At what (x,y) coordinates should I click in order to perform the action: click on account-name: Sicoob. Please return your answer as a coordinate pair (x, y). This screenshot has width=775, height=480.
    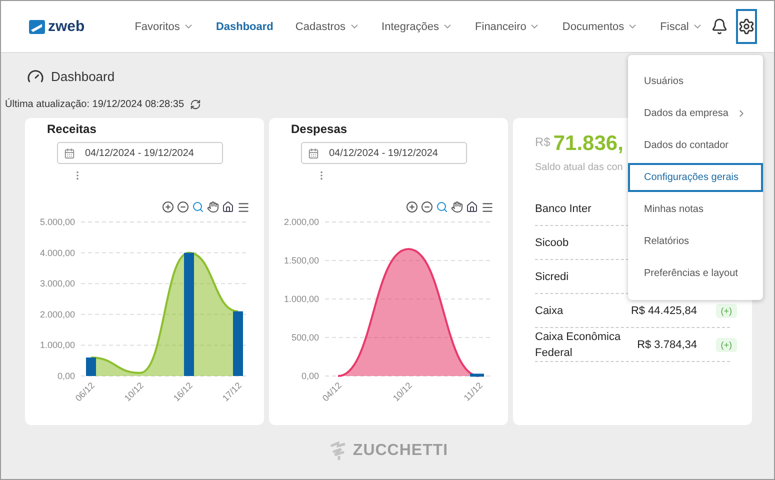
    Looking at the image, I should click on (552, 243).